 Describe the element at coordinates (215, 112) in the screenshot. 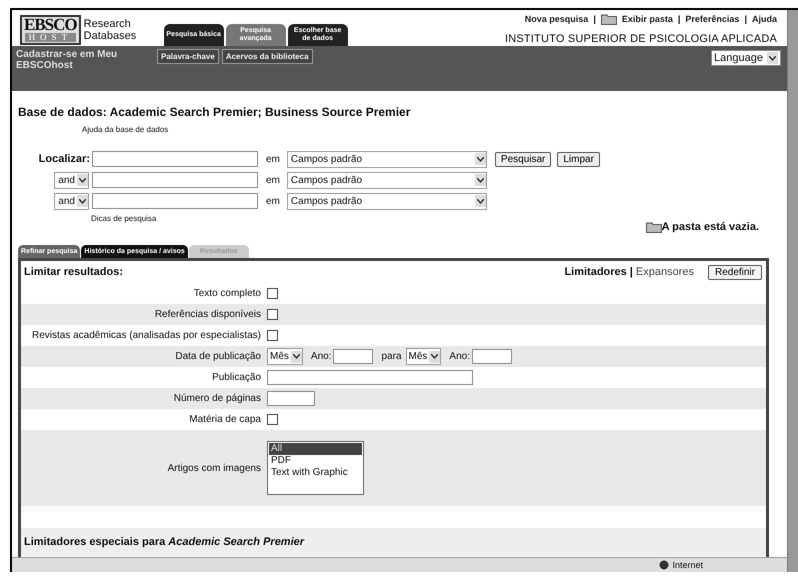

I see `database-heading: Base de dados: Academic Search Premier; Business Source Premier` at that location.